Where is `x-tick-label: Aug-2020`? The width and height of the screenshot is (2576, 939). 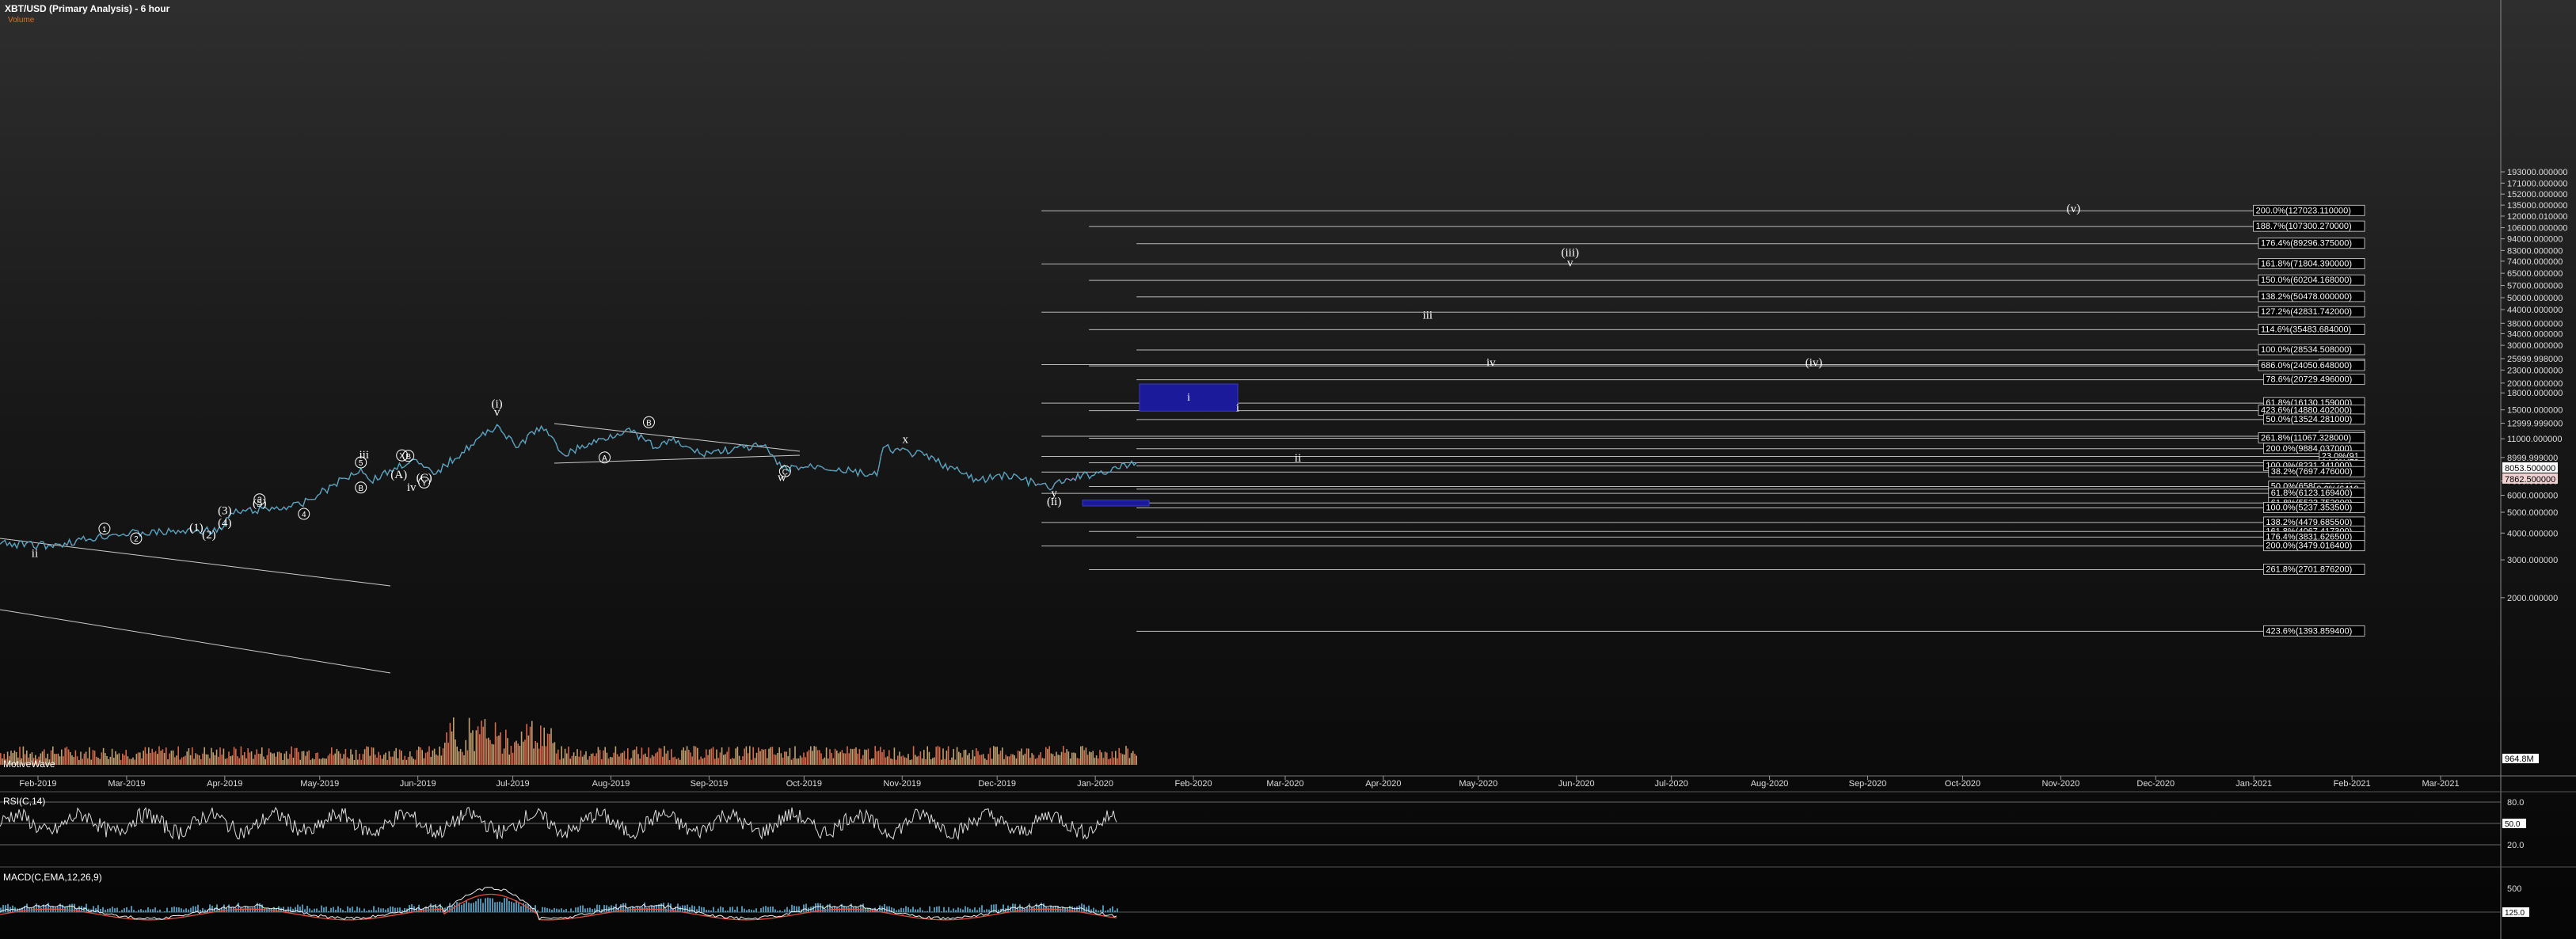
x-tick-label: Aug-2020 is located at coordinates (1770, 784).